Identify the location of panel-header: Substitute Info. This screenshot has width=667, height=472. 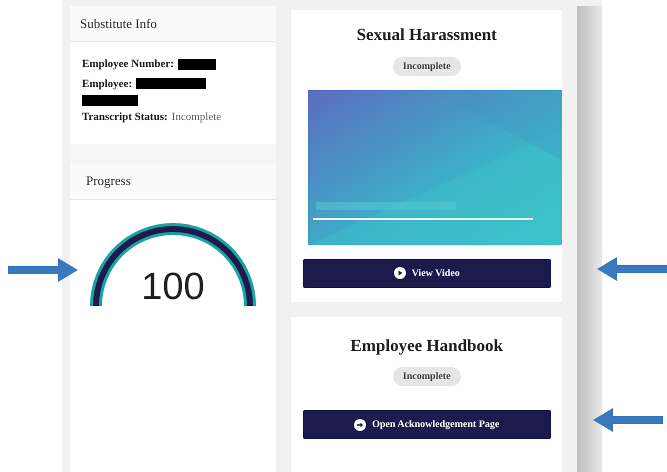
(173, 24).